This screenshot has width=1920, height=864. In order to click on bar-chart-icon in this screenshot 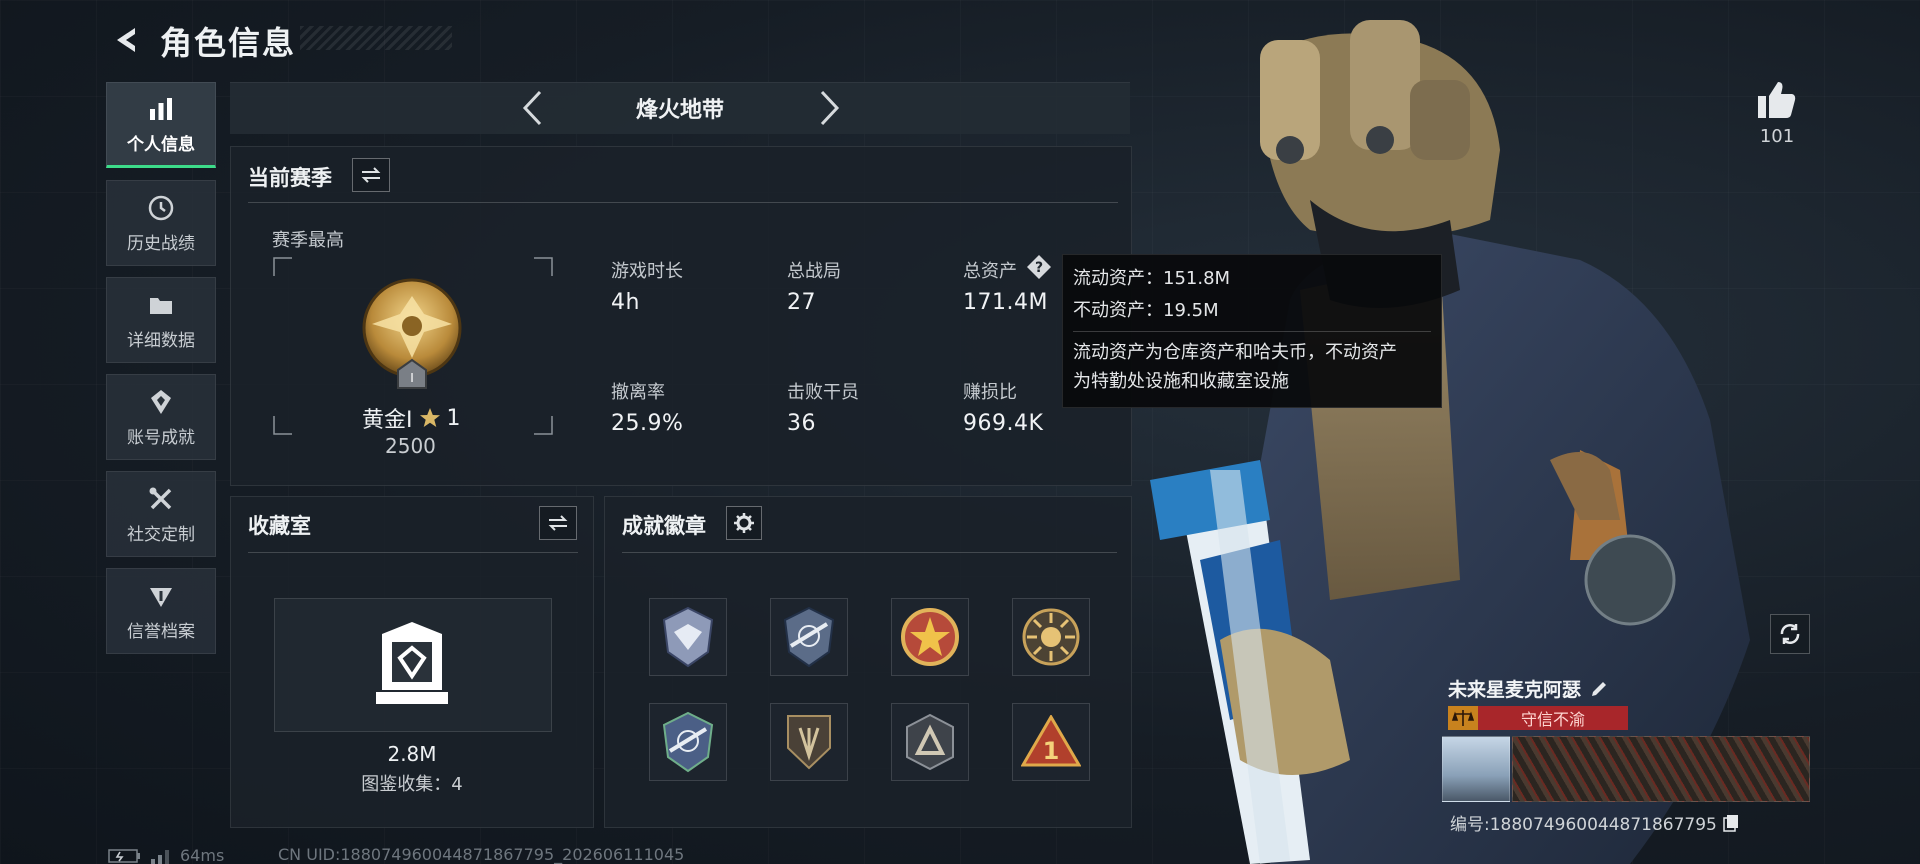, I will do `click(161, 109)`.